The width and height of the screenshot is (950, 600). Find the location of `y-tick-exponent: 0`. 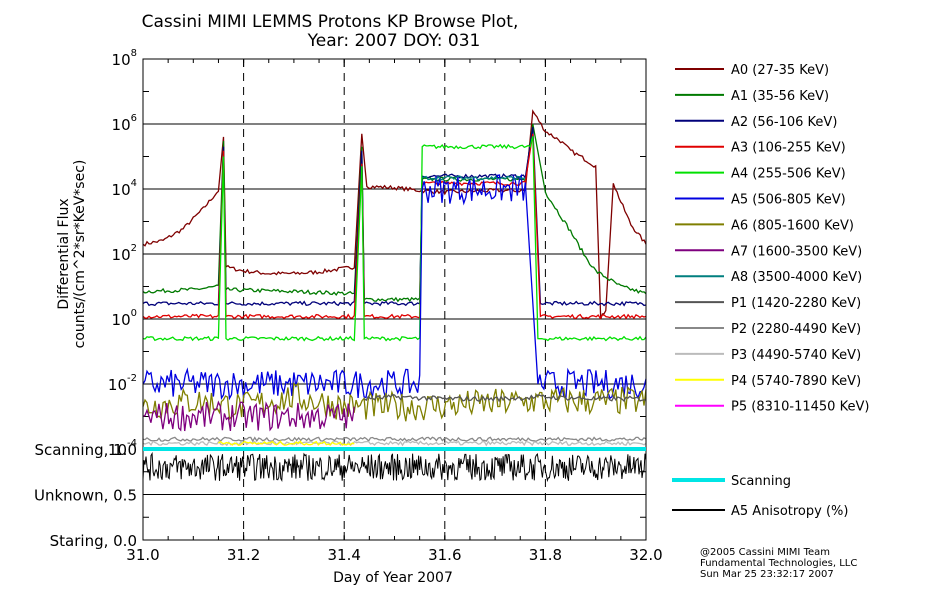

y-tick-exponent: 0 is located at coordinates (134, 313).